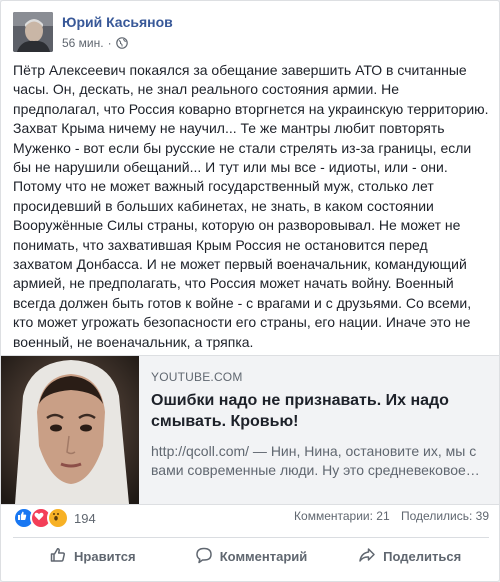 Image resolution: width=500 pixels, height=582 pixels. What do you see at coordinates (33, 32) in the screenshot?
I see `avatar` at bounding box center [33, 32].